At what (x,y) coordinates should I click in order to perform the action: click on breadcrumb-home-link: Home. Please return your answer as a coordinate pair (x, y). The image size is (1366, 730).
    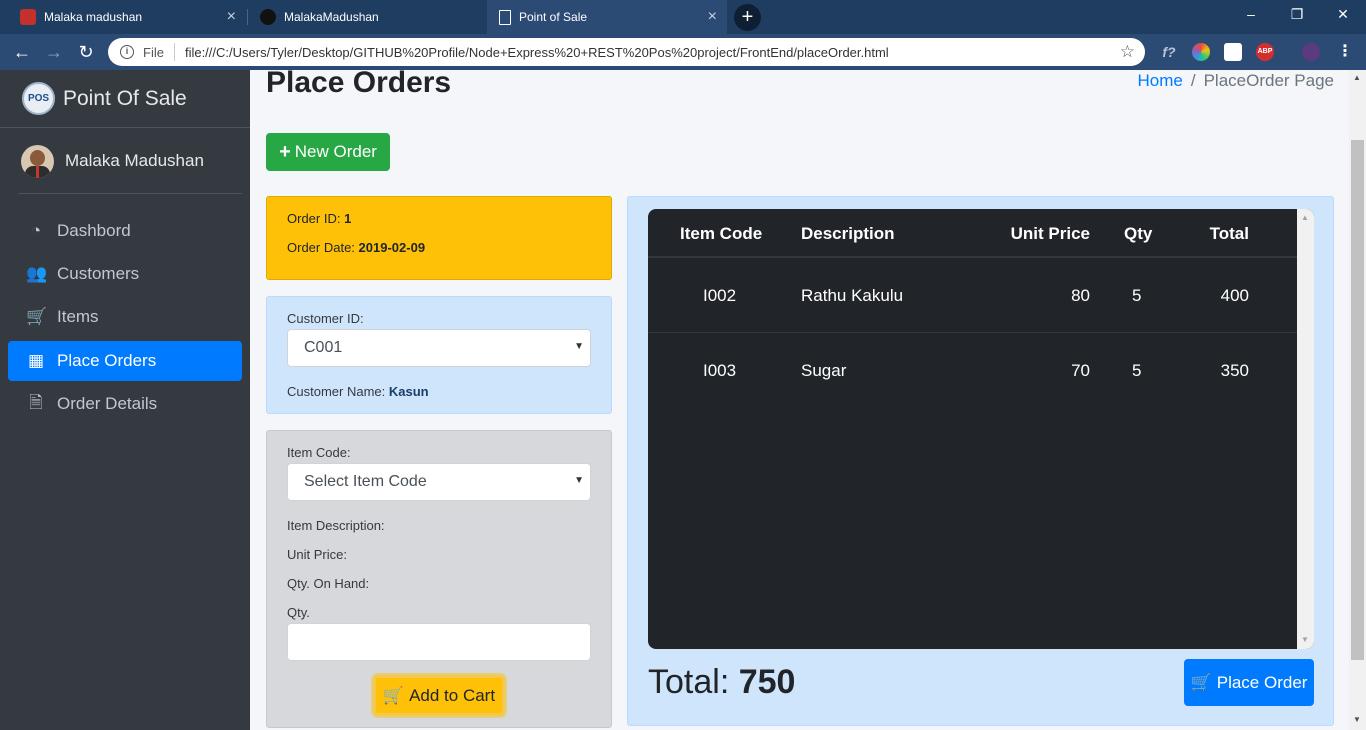
    Looking at the image, I should click on (1160, 81).